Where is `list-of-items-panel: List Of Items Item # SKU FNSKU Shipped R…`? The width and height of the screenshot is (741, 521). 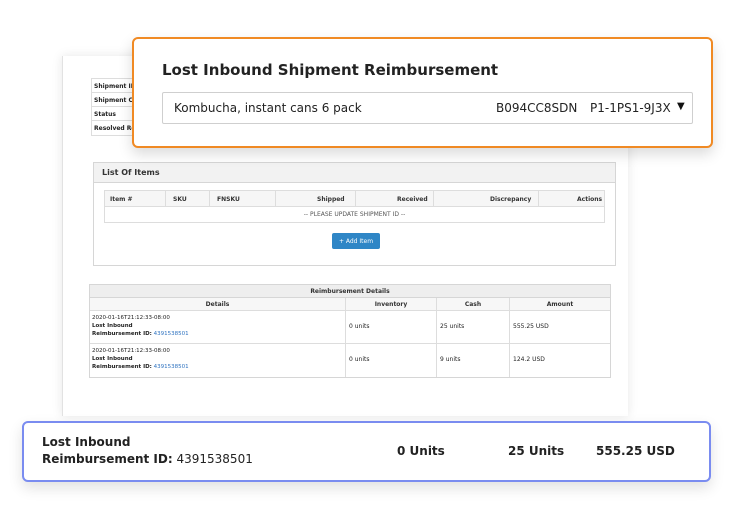
list-of-items-panel: List Of Items Item # SKU FNSKU Shipped R… is located at coordinates (354, 214).